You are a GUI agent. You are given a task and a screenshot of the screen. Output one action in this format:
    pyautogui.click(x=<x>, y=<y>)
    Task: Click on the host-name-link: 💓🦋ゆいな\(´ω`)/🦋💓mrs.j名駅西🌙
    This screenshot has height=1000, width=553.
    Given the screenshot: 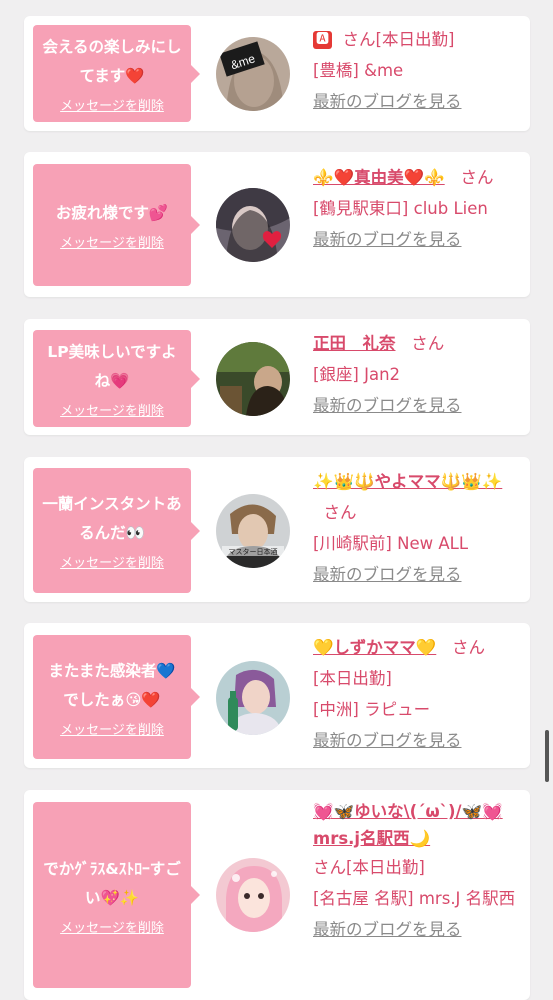 What is the action you would take?
    pyautogui.click(x=408, y=825)
    